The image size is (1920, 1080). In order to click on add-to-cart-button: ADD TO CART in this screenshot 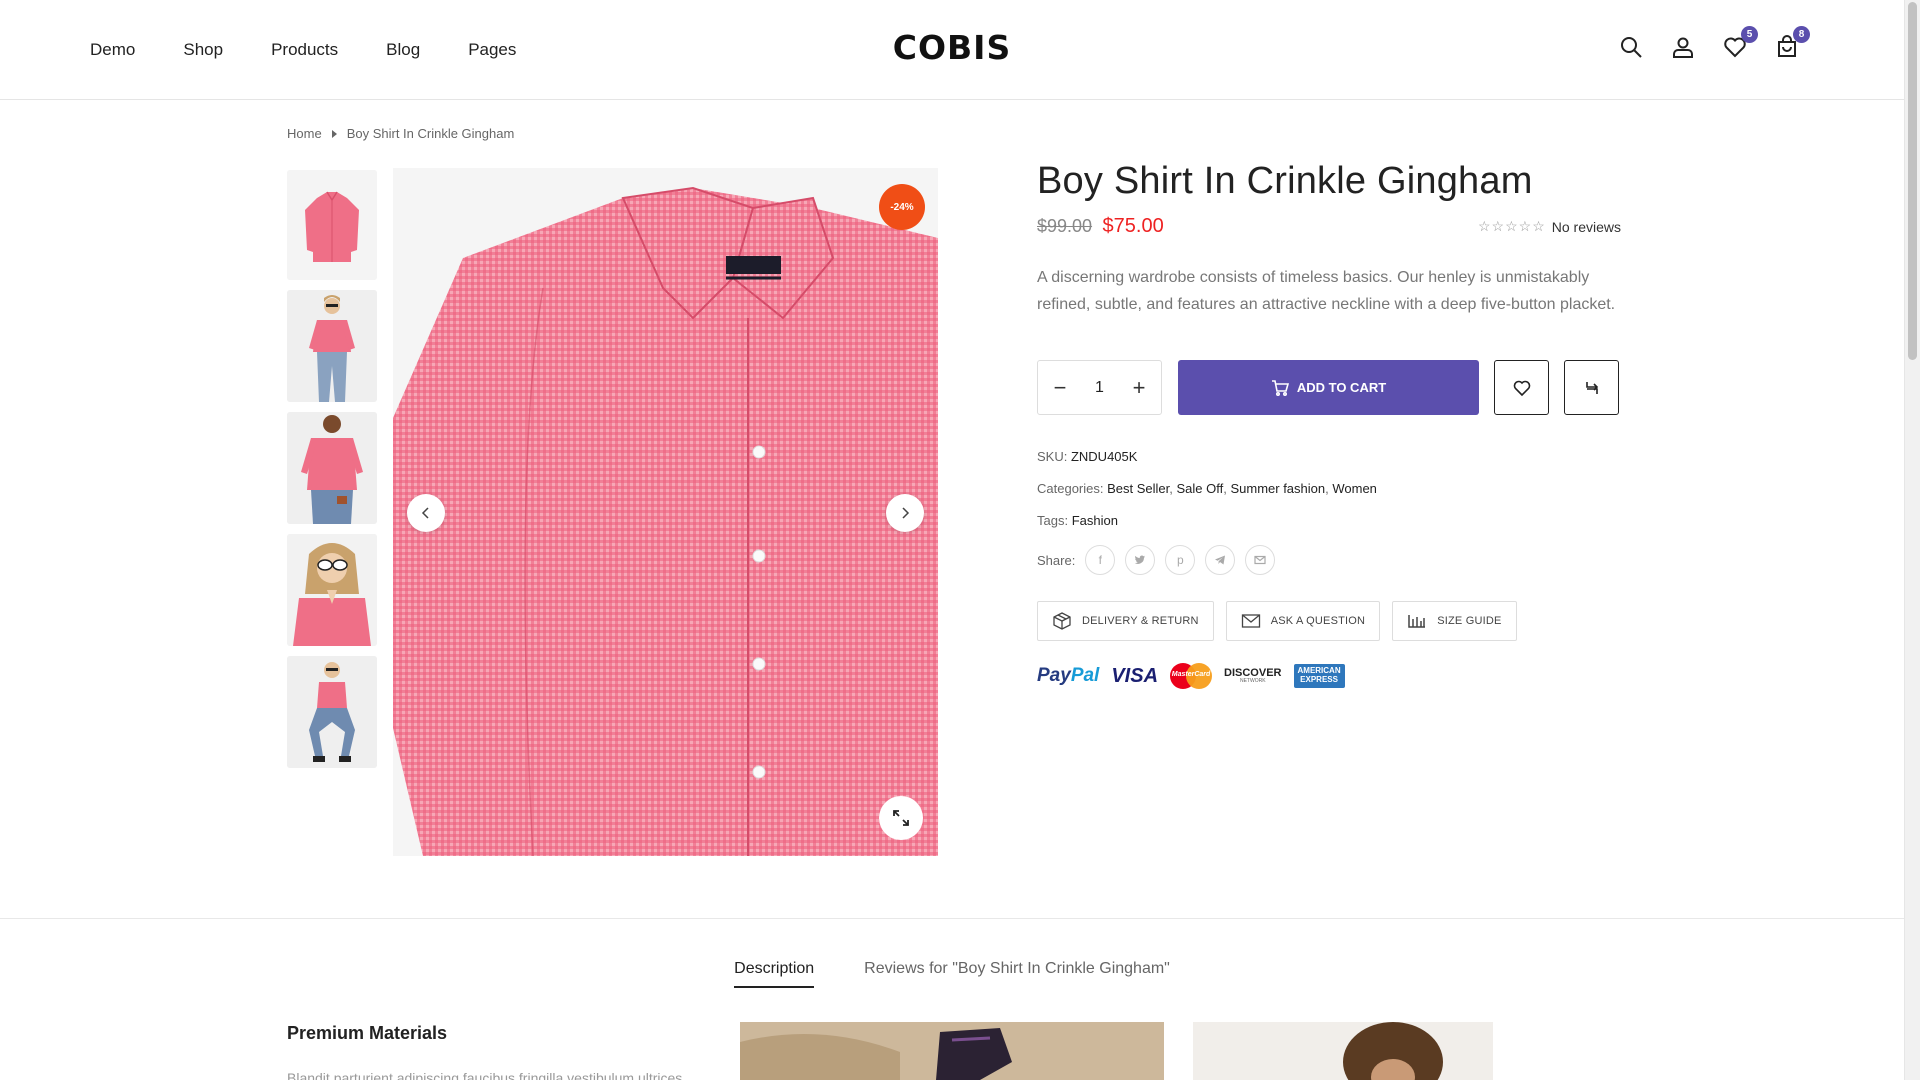, I will do `click(1328, 387)`.